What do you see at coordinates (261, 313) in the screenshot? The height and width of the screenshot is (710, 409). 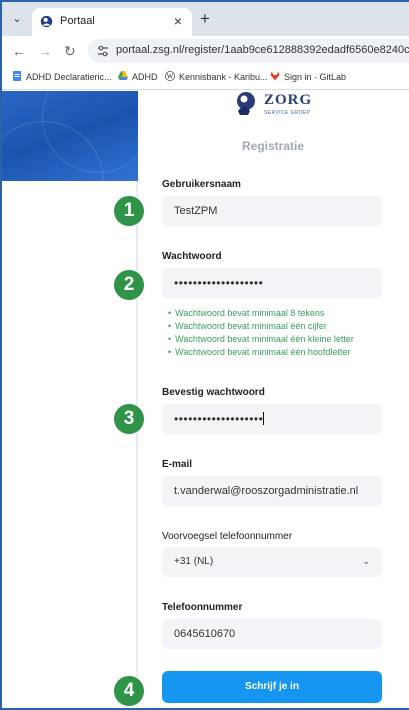 I see `password-rule: Wachtwoord bevat minimaal 8 tekens` at bounding box center [261, 313].